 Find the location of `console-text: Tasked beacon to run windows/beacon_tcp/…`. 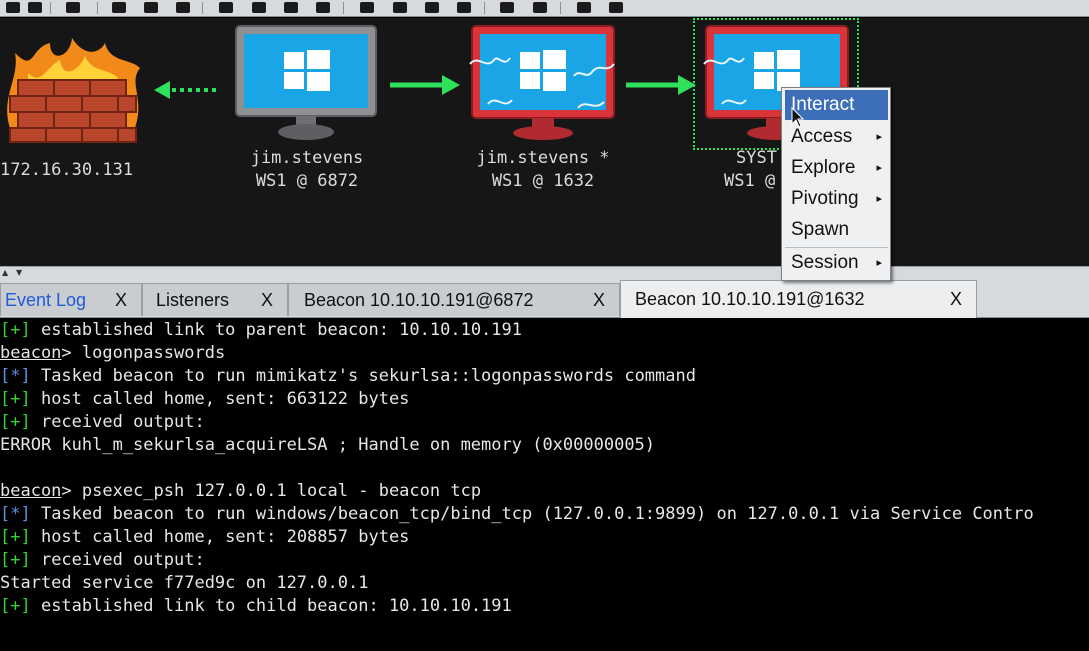

console-text: Tasked beacon to run windows/beacon_tcp/… is located at coordinates (532, 514).